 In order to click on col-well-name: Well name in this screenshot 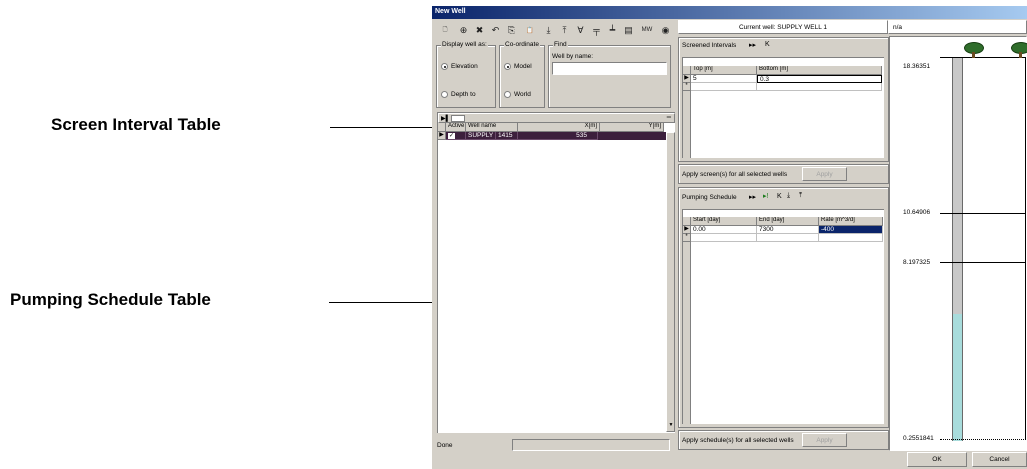, I will do `click(492, 127)`.